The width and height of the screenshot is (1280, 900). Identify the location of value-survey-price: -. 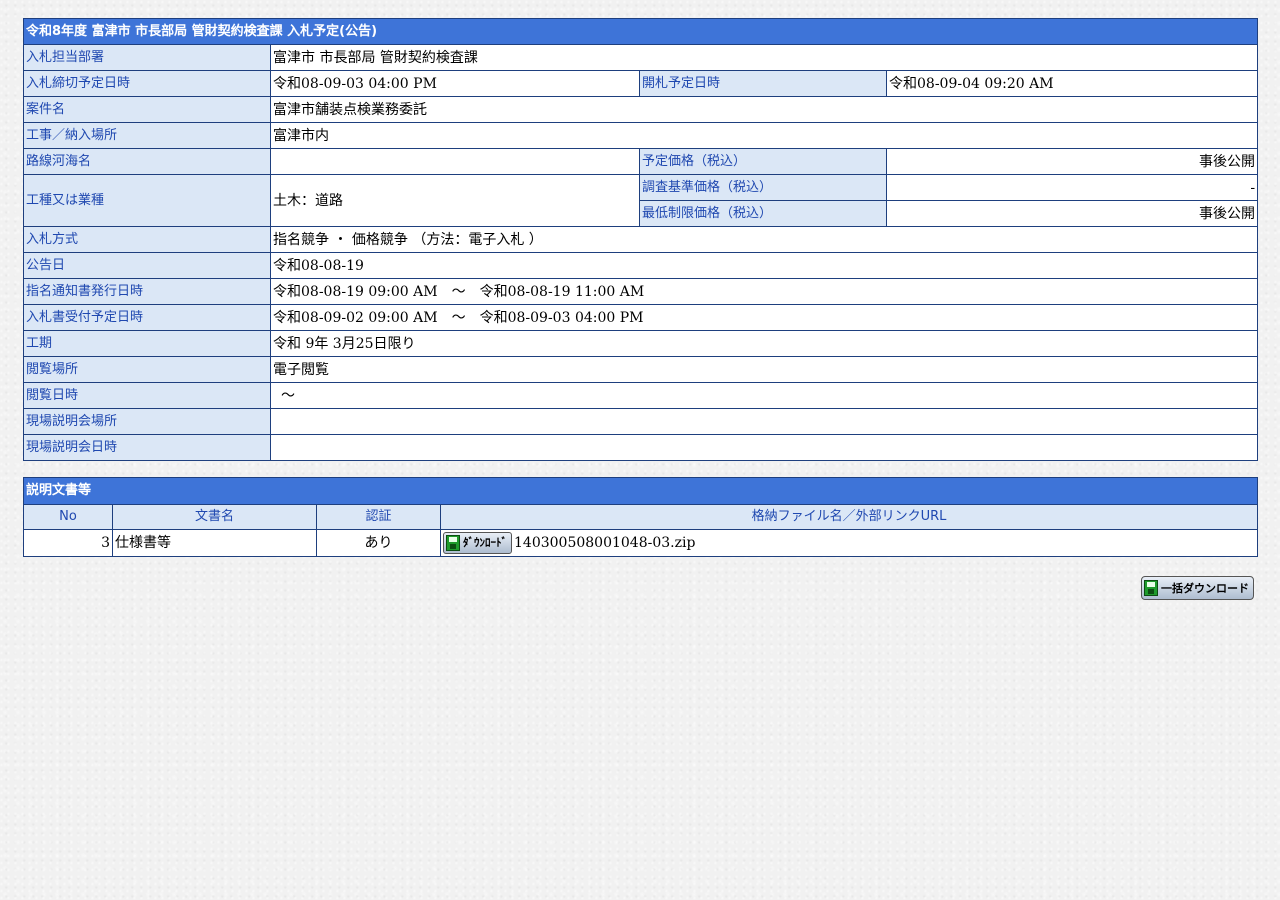
(1072, 187).